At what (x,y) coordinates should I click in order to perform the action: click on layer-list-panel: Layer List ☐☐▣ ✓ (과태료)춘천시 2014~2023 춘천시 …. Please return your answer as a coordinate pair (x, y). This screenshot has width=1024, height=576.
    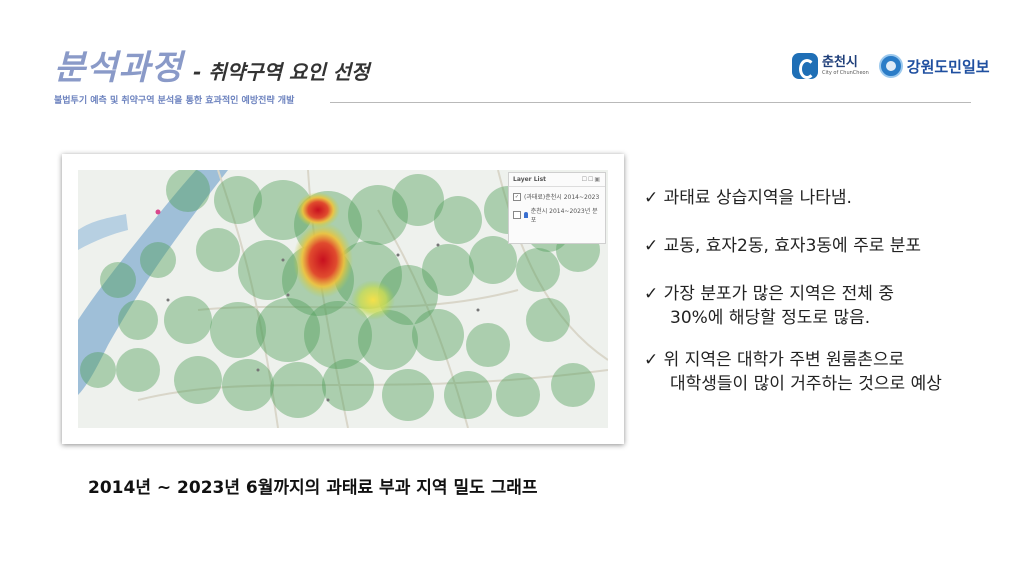
    Looking at the image, I should click on (557, 208).